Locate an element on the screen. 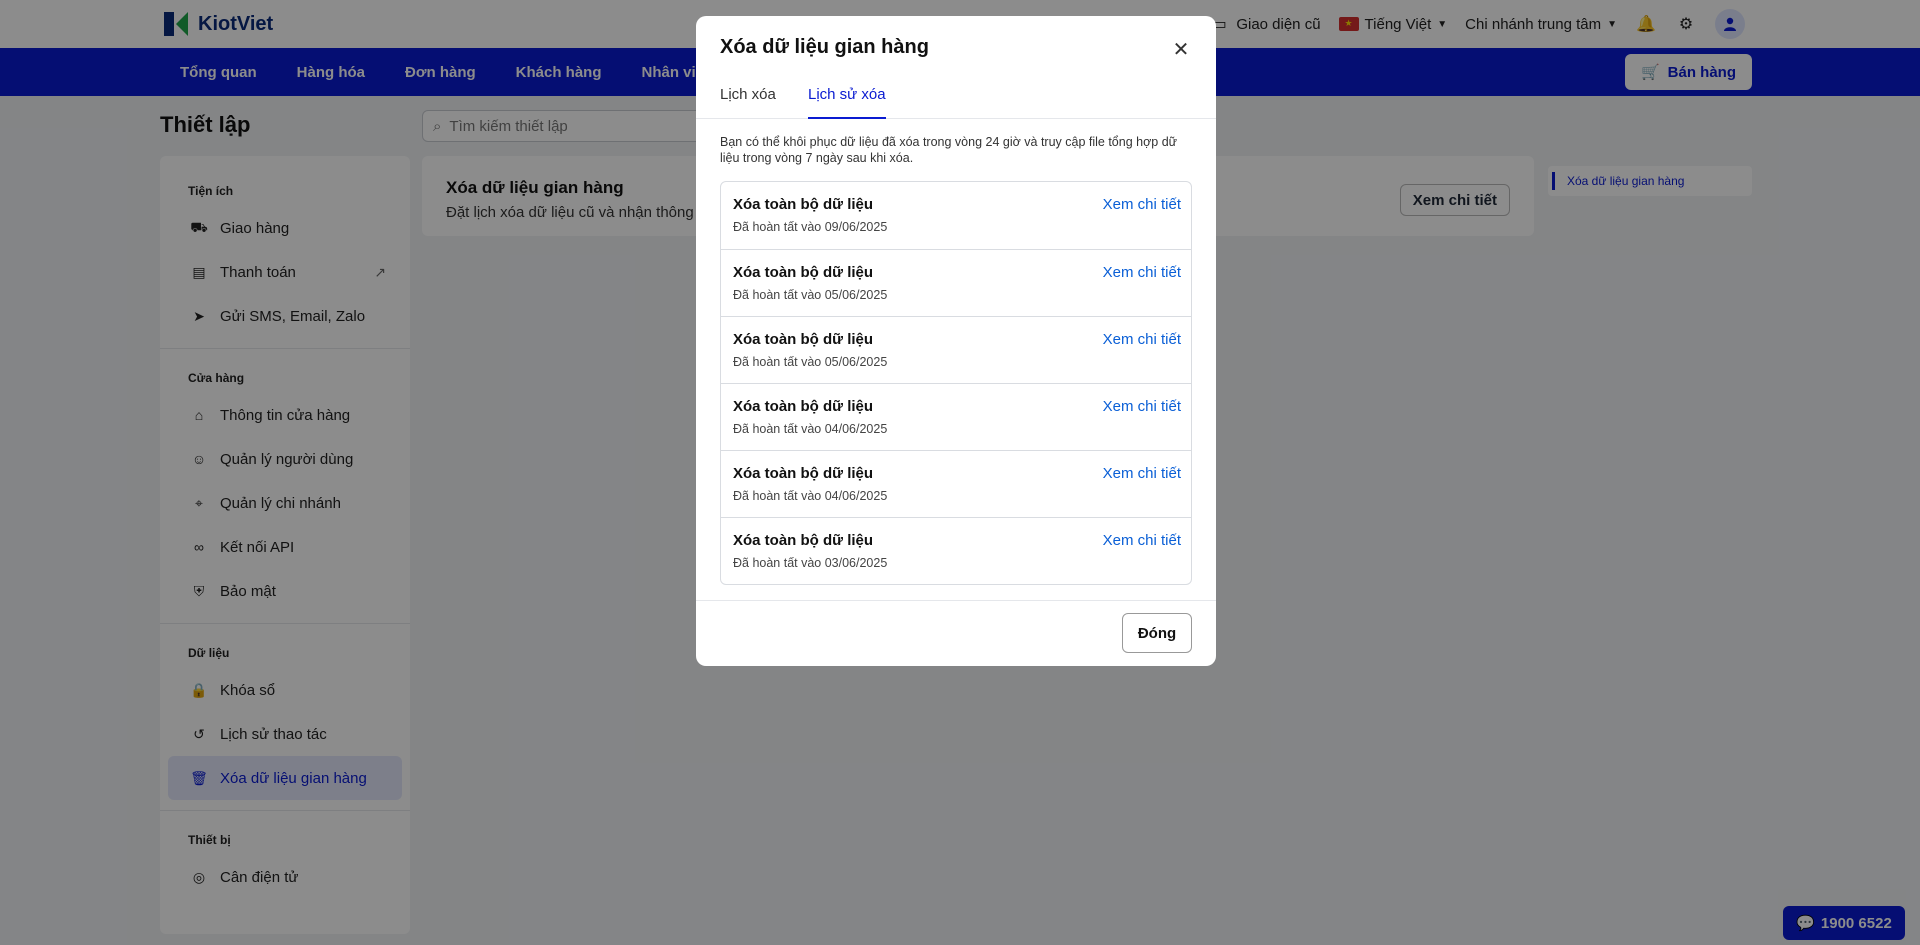 The image size is (1920, 945). modal-tabs: Lịch xóa Lịch sử xóa is located at coordinates (956, 102).